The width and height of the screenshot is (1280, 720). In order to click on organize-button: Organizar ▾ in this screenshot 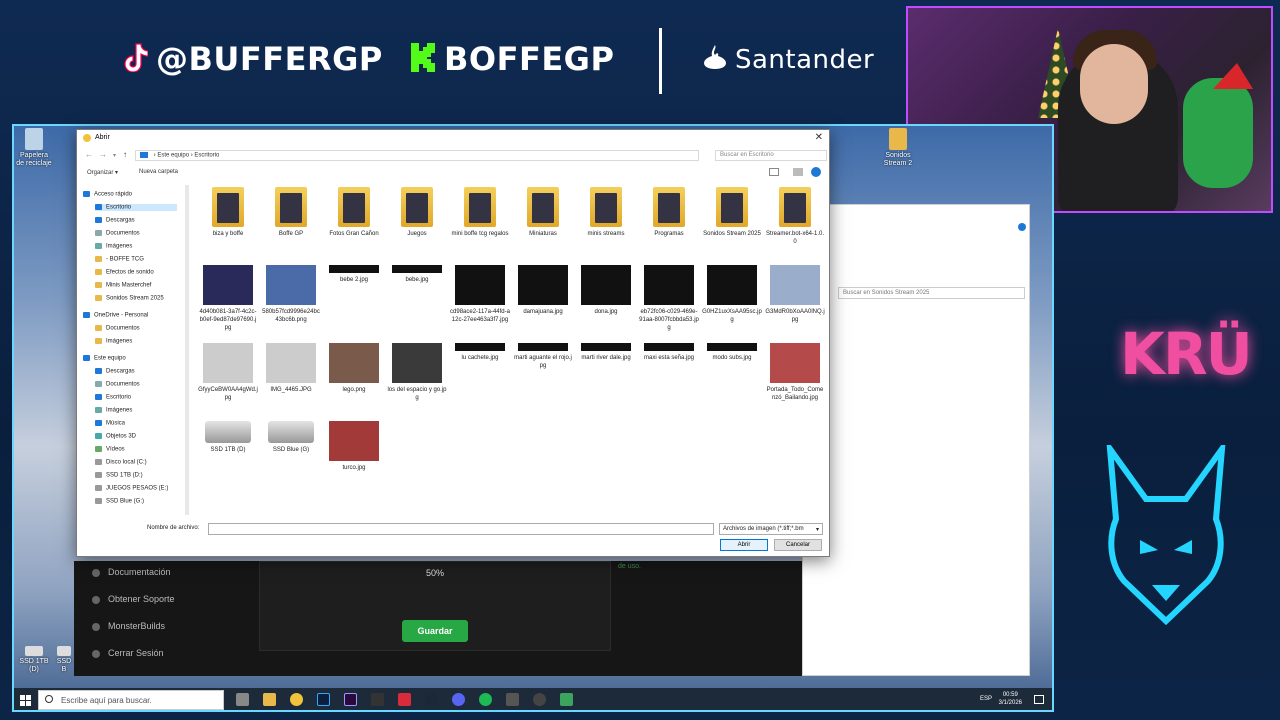, I will do `click(102, 172)`.